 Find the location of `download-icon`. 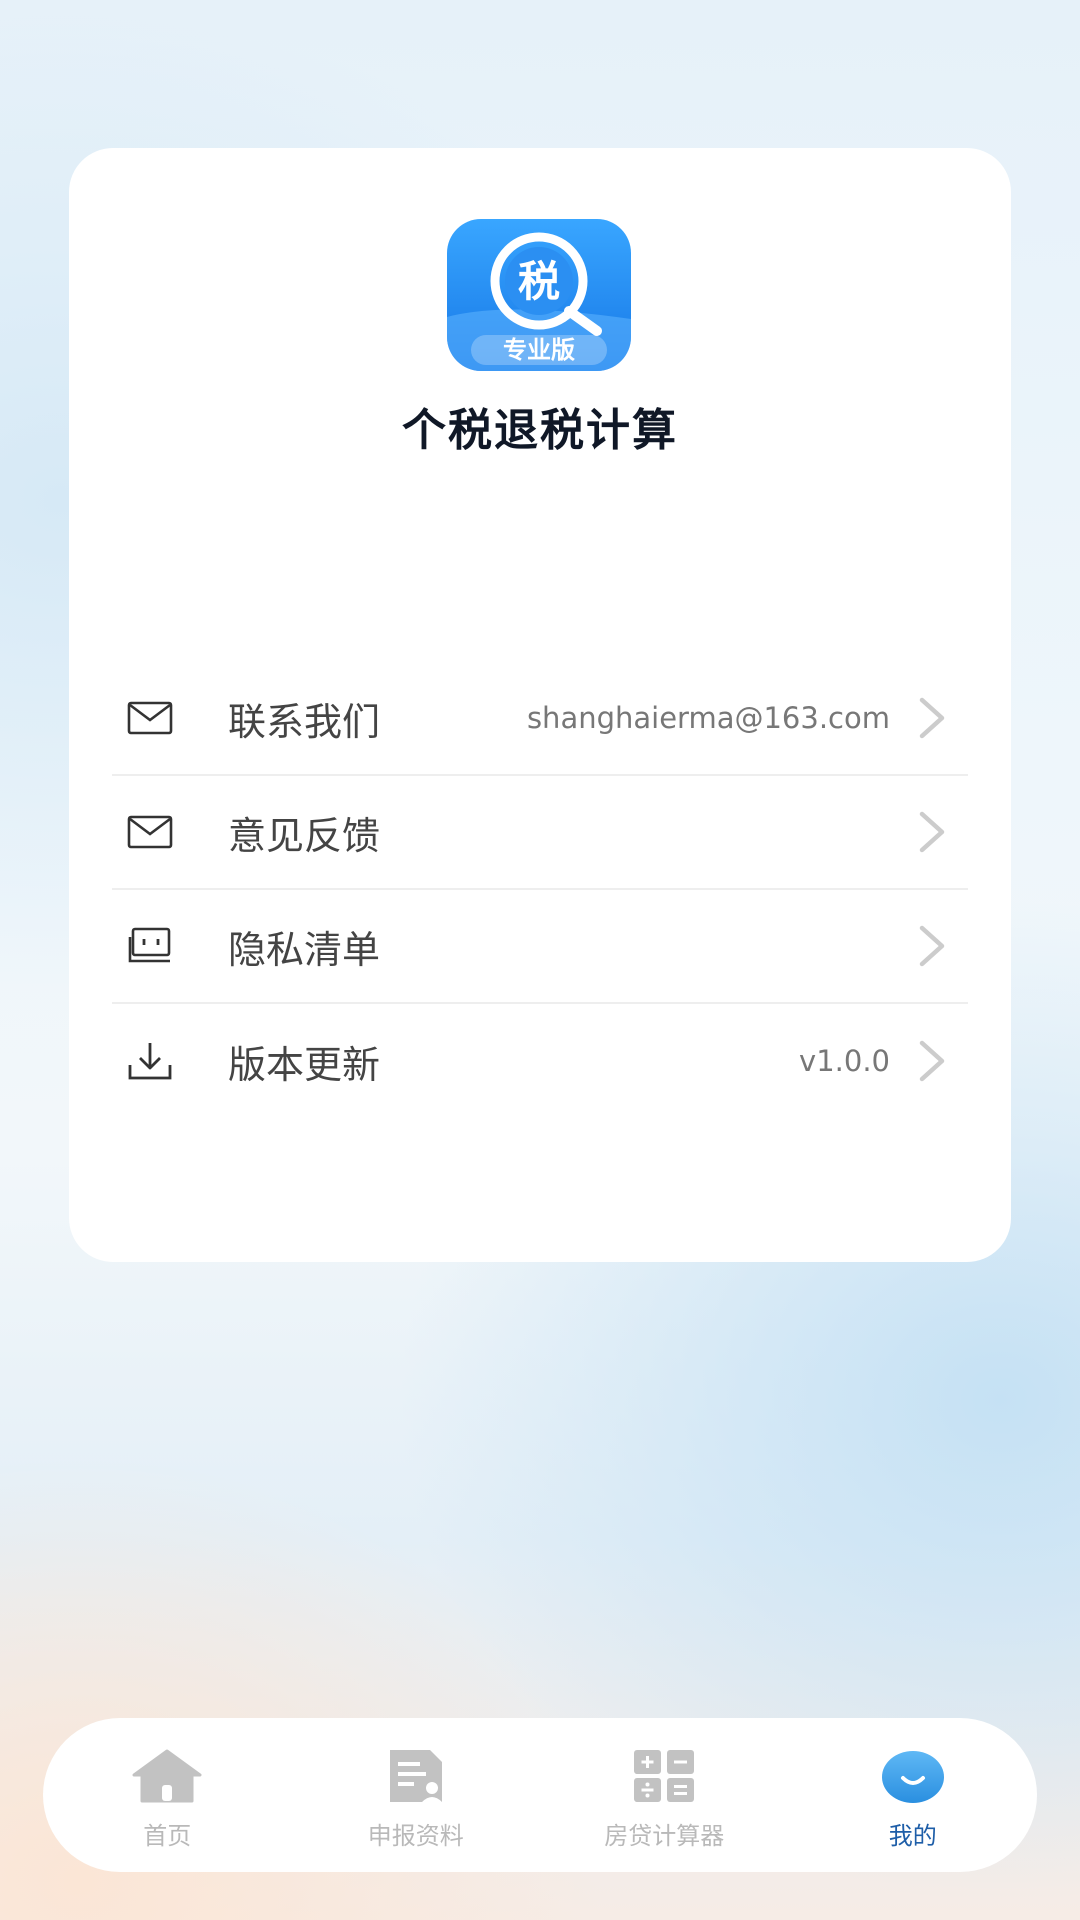

download-icon is located at coordinates (150, 1061).